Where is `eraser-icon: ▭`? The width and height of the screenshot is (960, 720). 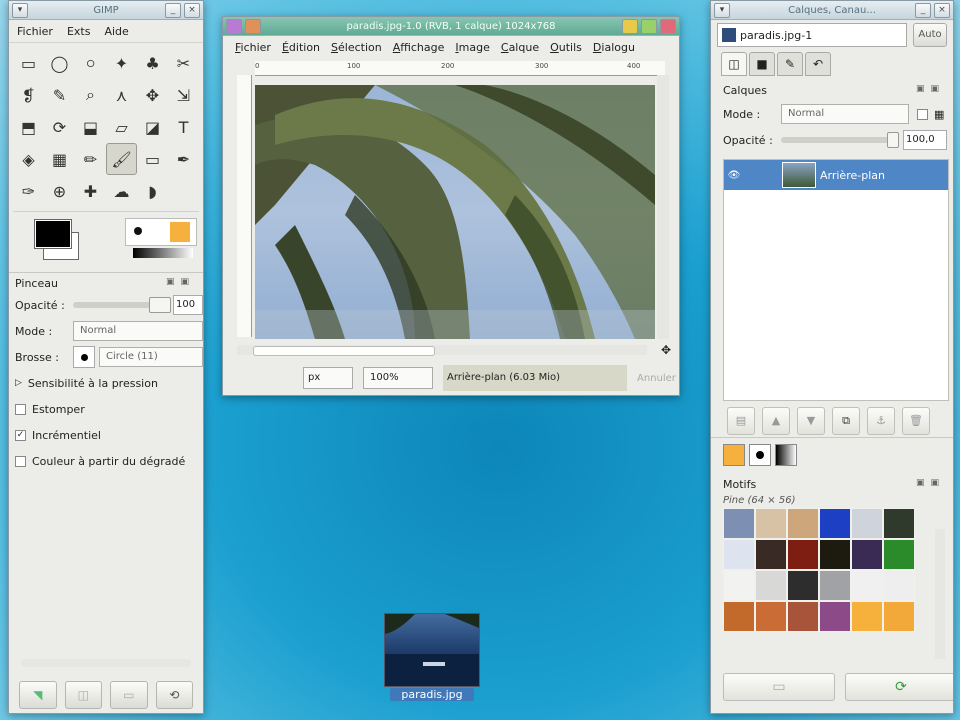 eraser-icon: ▭ is located at coordinates (152, 159).